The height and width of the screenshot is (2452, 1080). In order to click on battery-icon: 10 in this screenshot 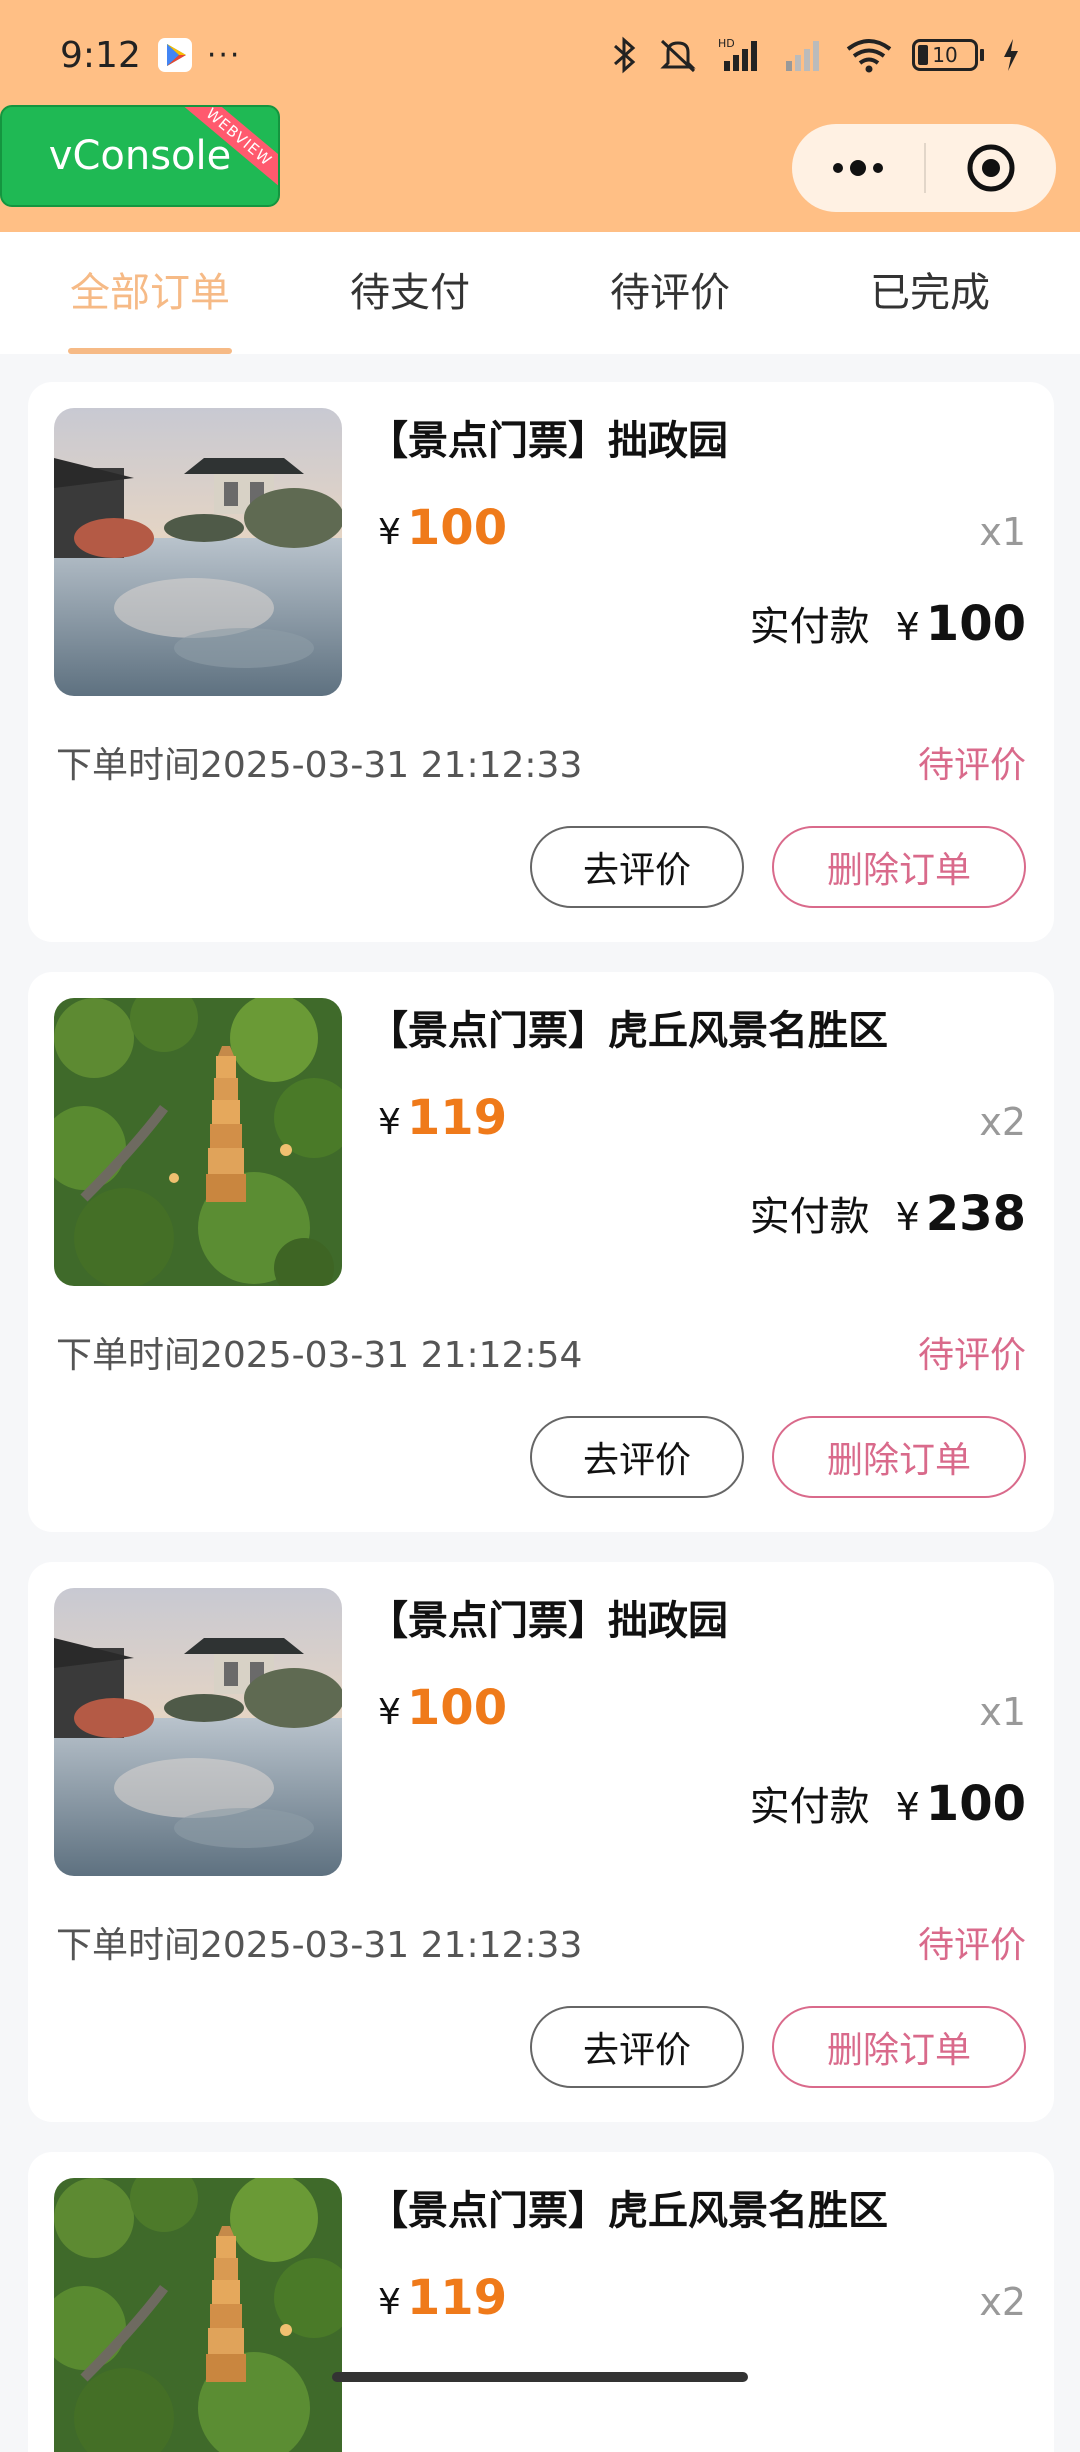, I will do `click(948, 55)`.